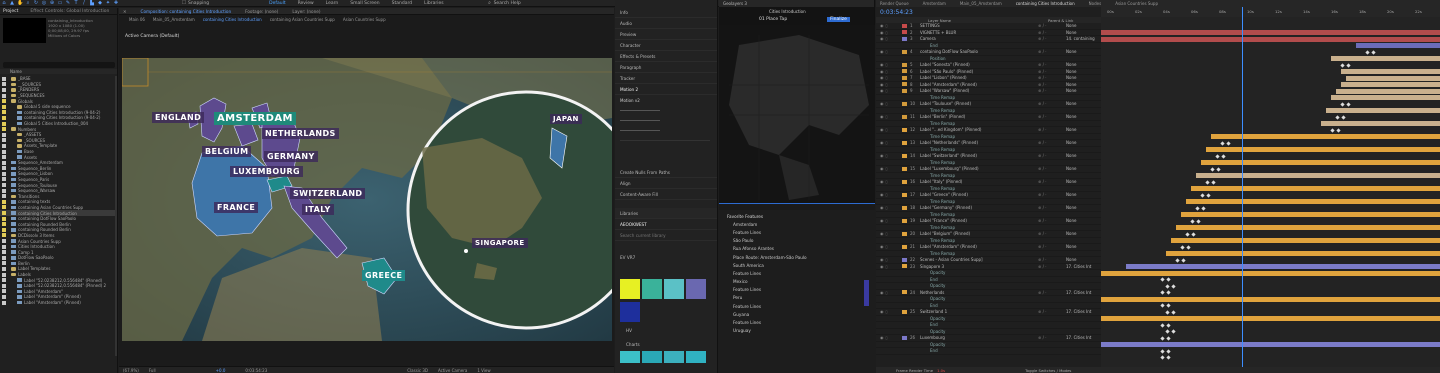 The height and width of the screenshot is (373, 1440). Describe the element at coordinates (236, 207) in the screenshot. I see `label-france: FRANCE` at that location.